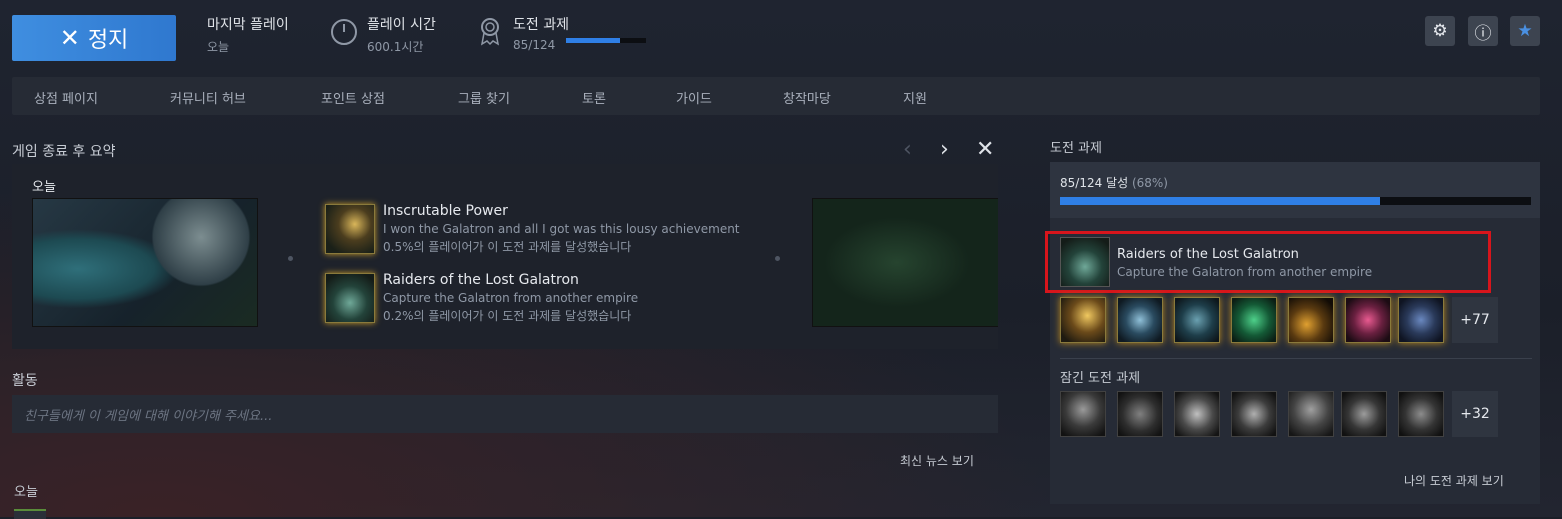 This screenshot has width=1562, height=519. Describe the element at coordinates (30, 514) in the screenshot. I see `activity-thumbnail` at that location.